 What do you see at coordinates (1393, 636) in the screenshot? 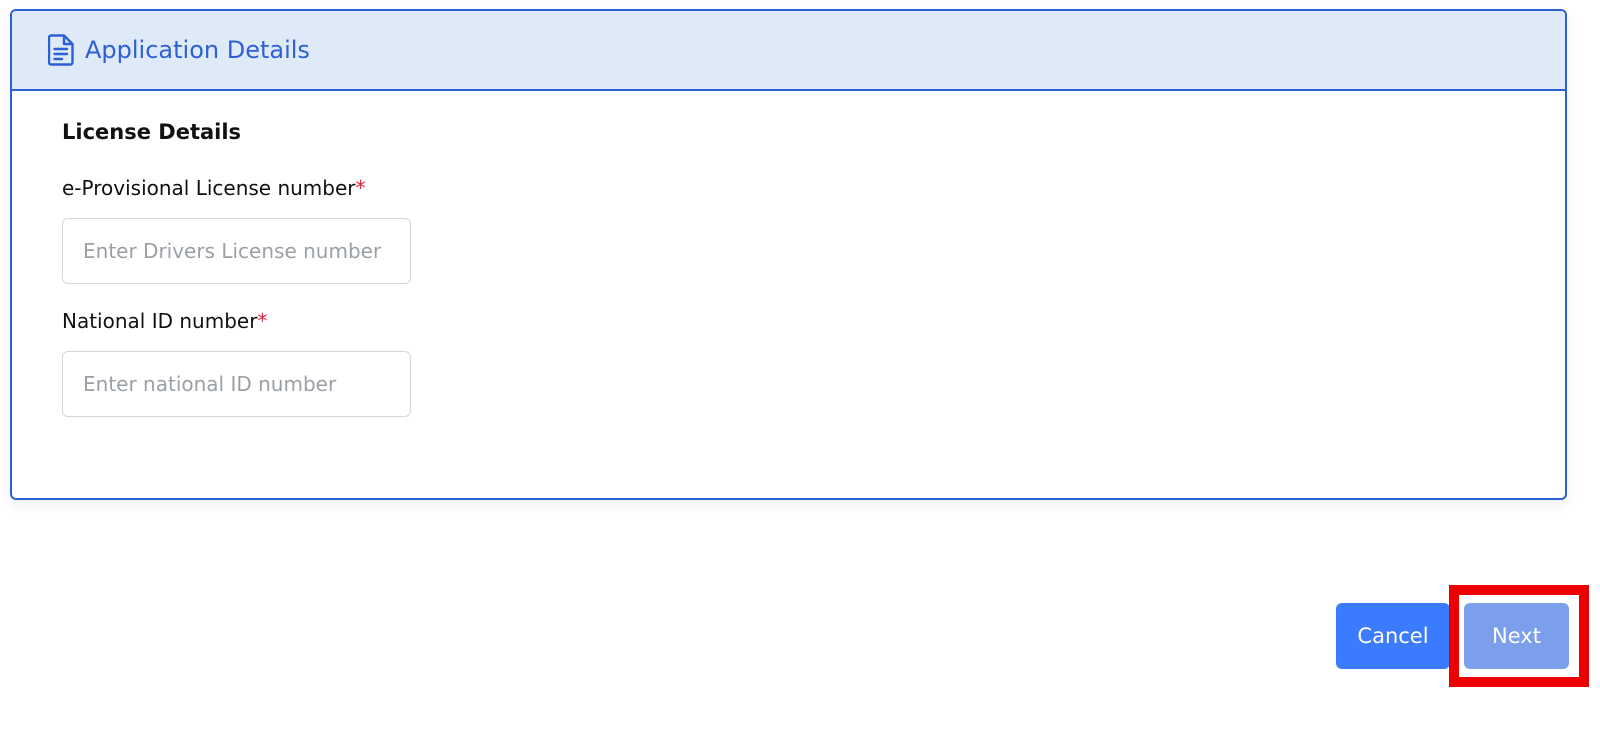
I see `cancel-button: Cancel` at bounding box center [1393, 636].